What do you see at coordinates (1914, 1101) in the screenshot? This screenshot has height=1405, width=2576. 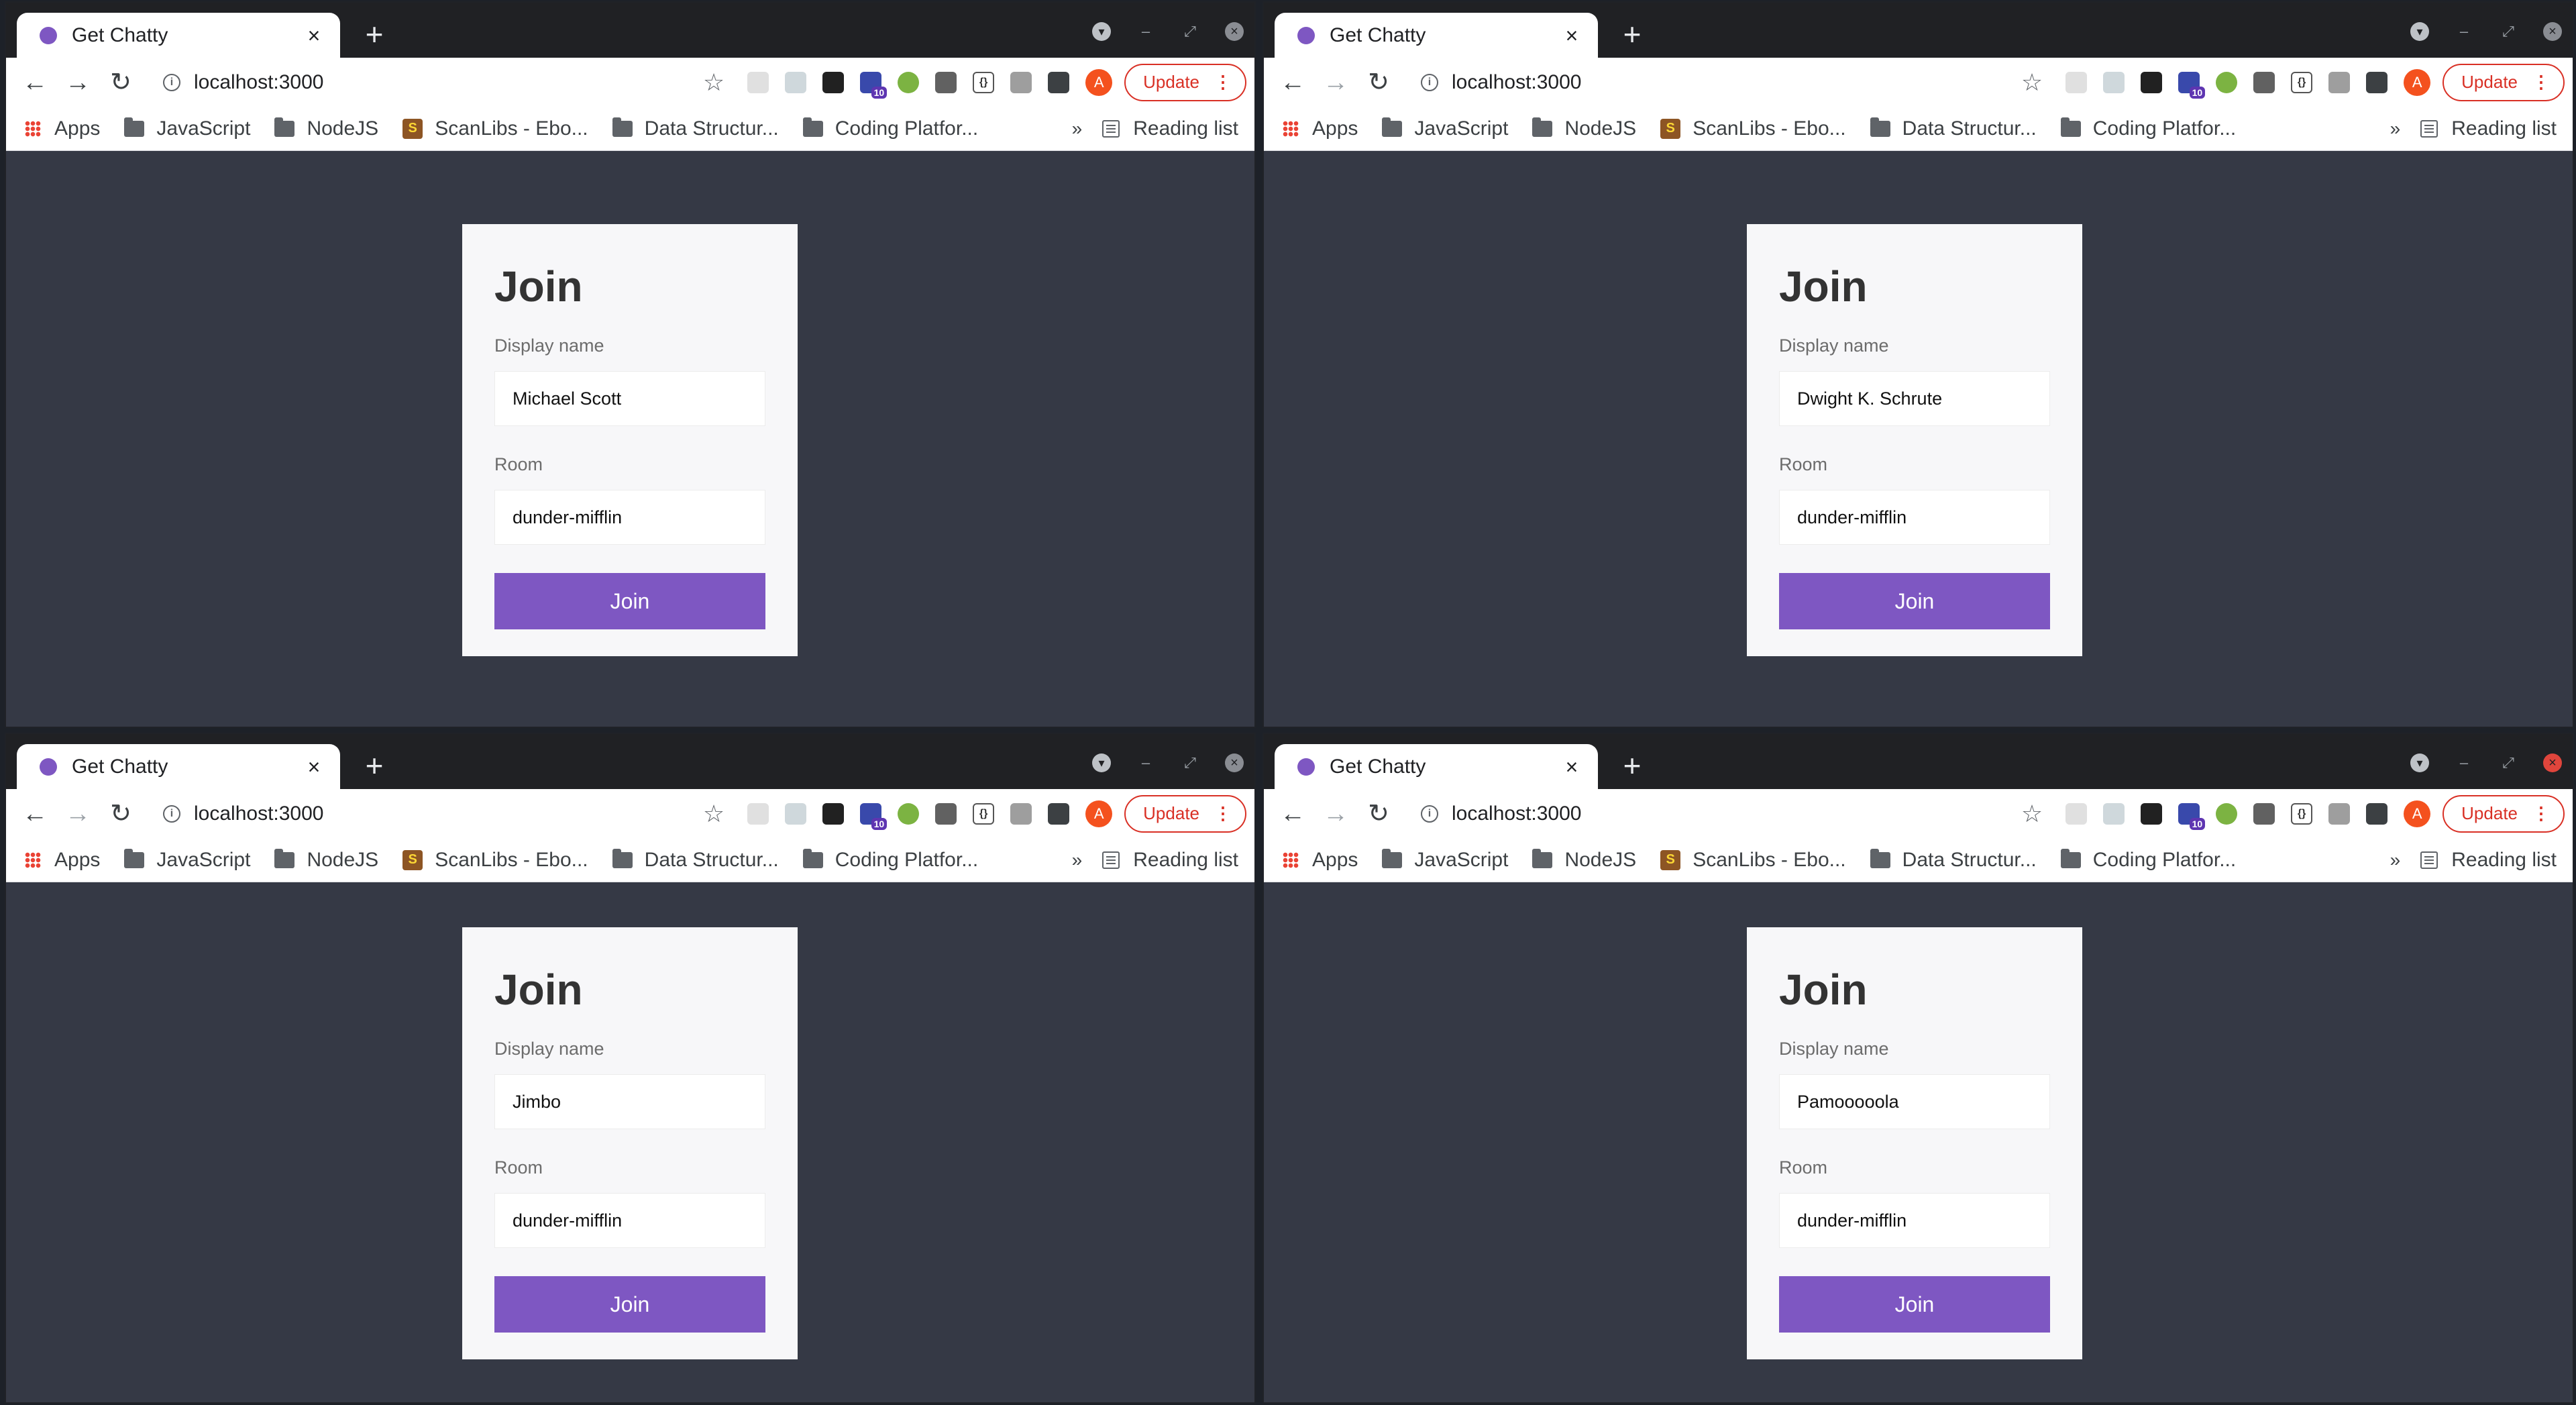 I see `display-name-input: Pamooooola` at bounding box center [1914, 1101].